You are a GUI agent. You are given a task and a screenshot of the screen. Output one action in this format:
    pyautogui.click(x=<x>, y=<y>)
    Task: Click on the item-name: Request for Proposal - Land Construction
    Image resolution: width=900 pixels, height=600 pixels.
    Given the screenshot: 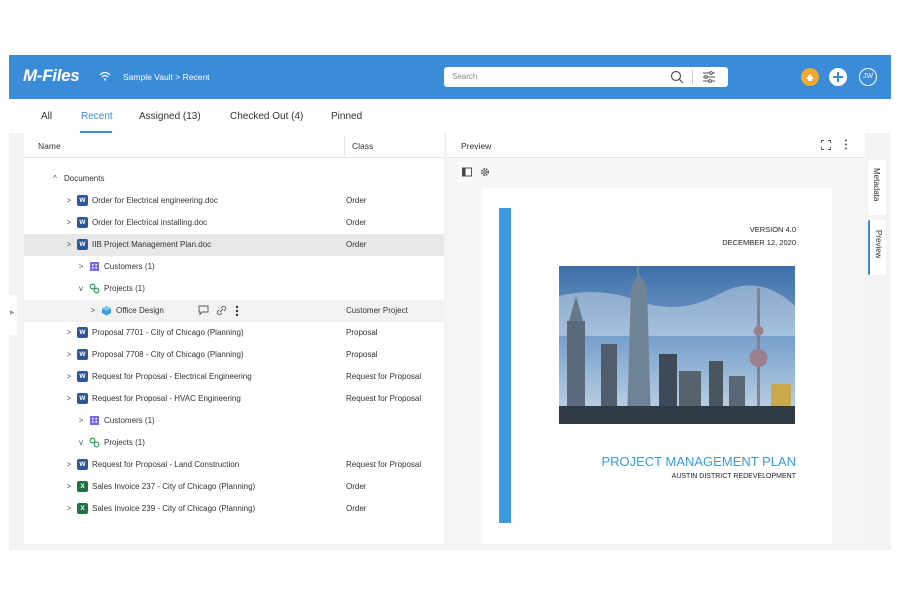 What is the action you would take?
    pyautogui.click(x=166, y=464)
    